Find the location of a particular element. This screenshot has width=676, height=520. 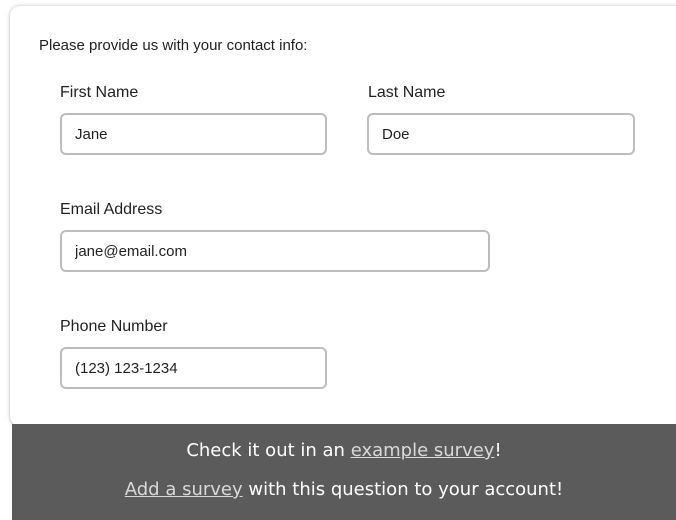

phone-label: Phone Number is located at coordinates (114, 326).